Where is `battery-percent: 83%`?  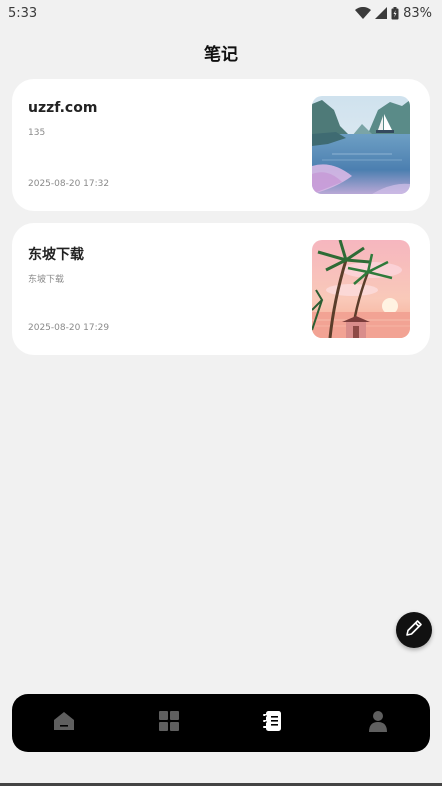 battery-percent: 83% is located at coordinates (417, 13).